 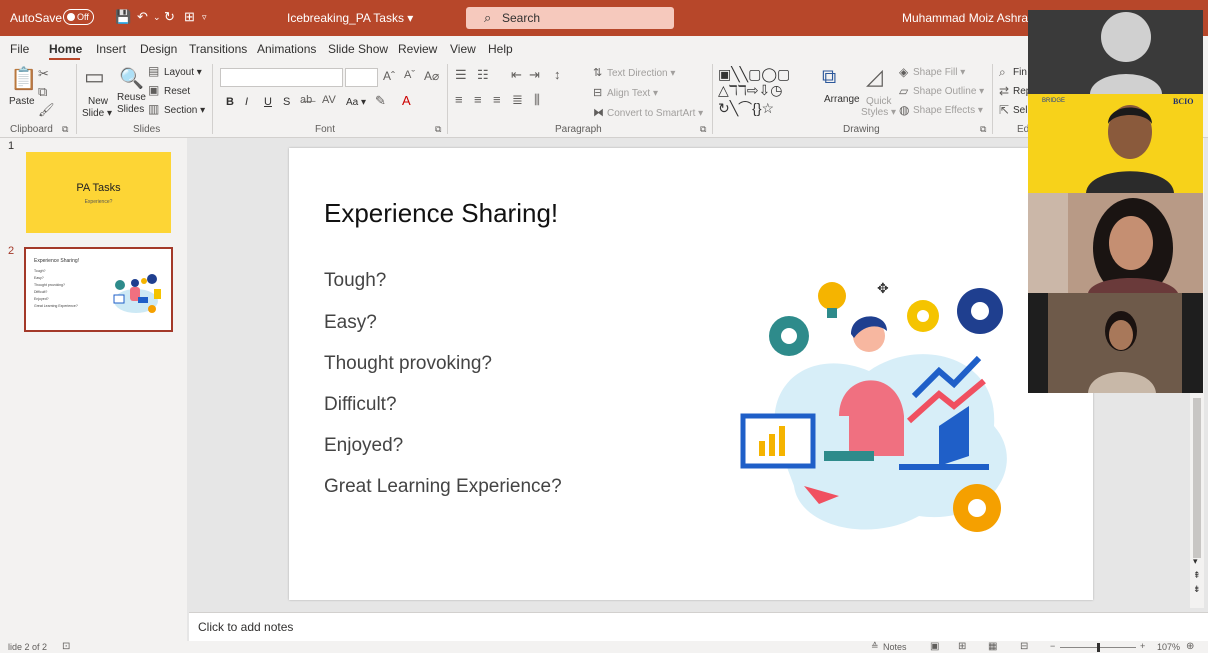 What do you see at coordinates (158, 49) in the screenshot?
I see `tab-design: Design` at bounding box center [158, 49].